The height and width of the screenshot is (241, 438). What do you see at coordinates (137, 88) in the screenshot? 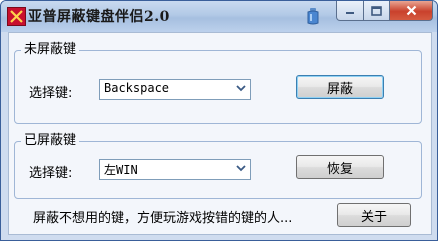
I see `unblocked-key-value: Backspace` at bounding box center [137, 88].